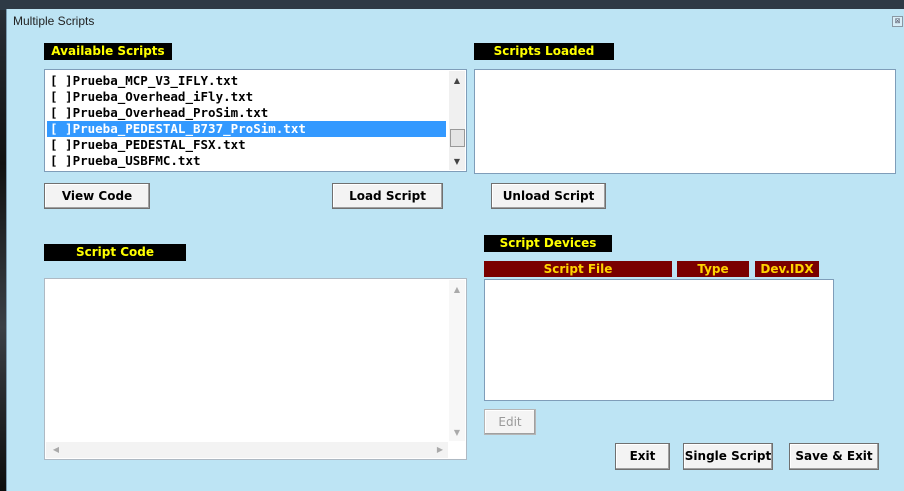 The height and width of the screenshot is (491, 904). I want to click on exit-button: Exit, so click(642, 456).